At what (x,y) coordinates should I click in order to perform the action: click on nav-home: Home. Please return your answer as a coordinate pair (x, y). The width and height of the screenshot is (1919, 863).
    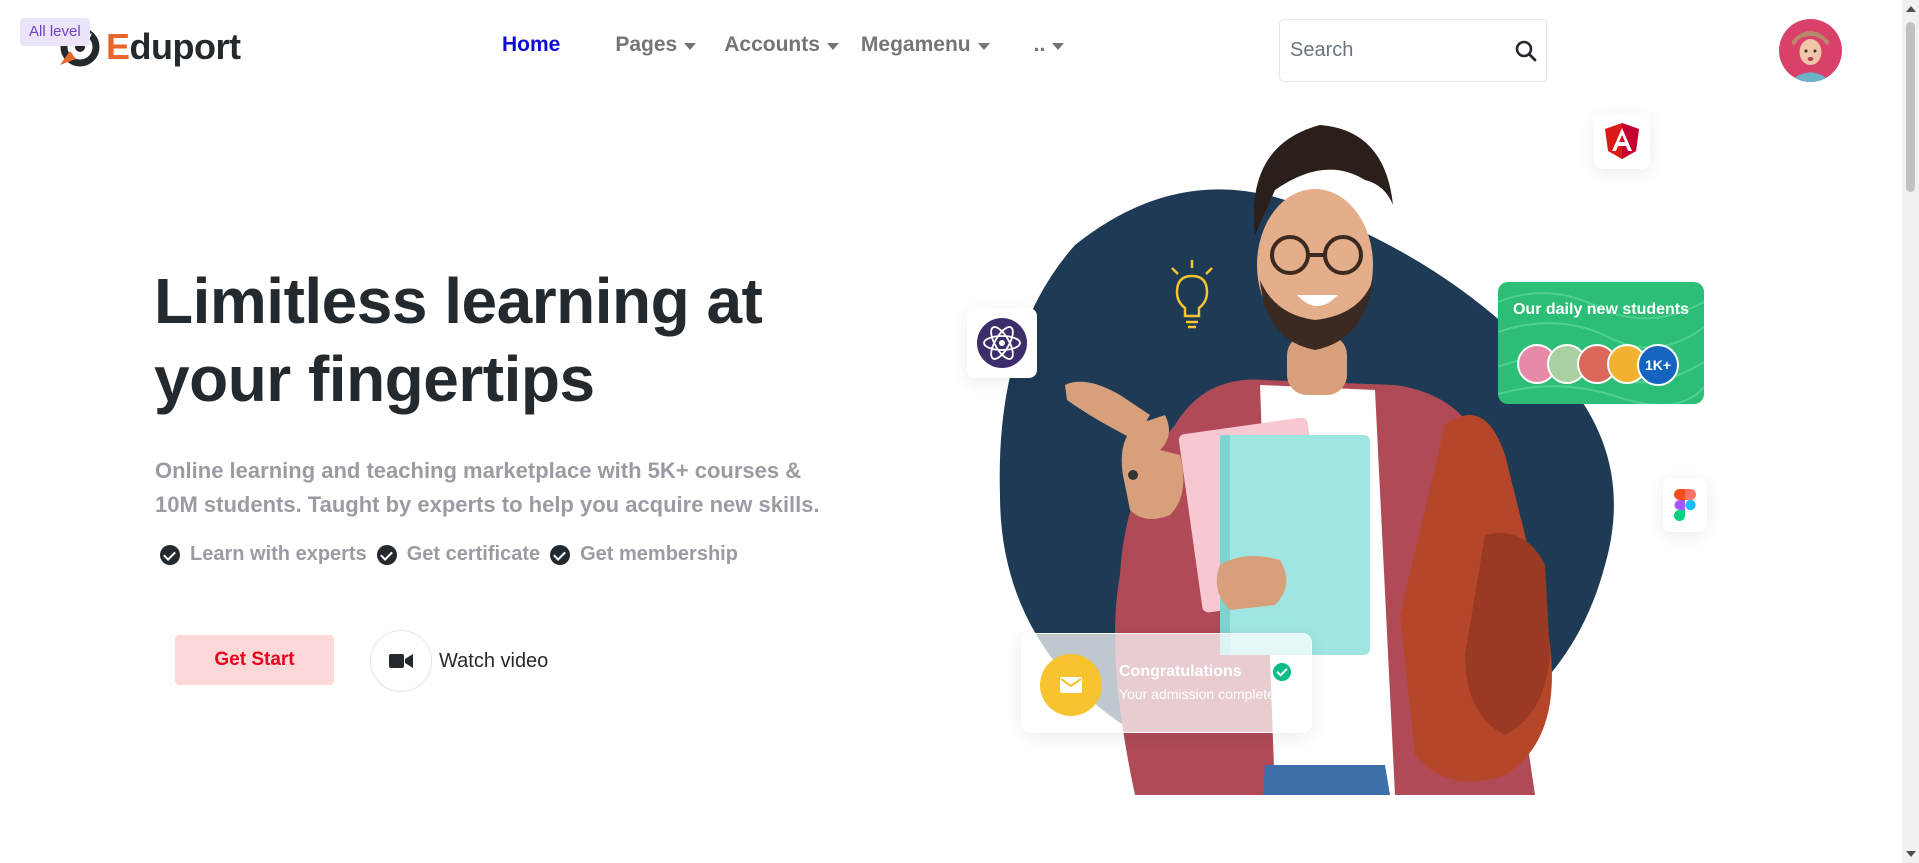
    Looking at the image, I should click on (531, 45).